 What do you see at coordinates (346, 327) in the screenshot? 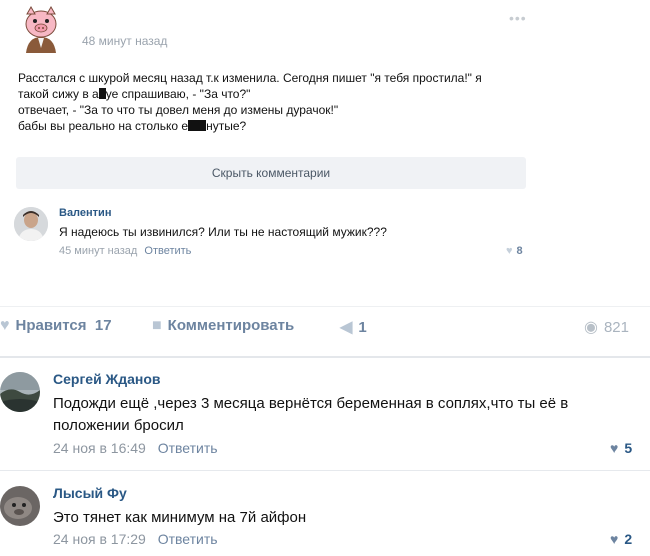
I see `megaphone-icon: ◀` at bounding box center [346, 327].